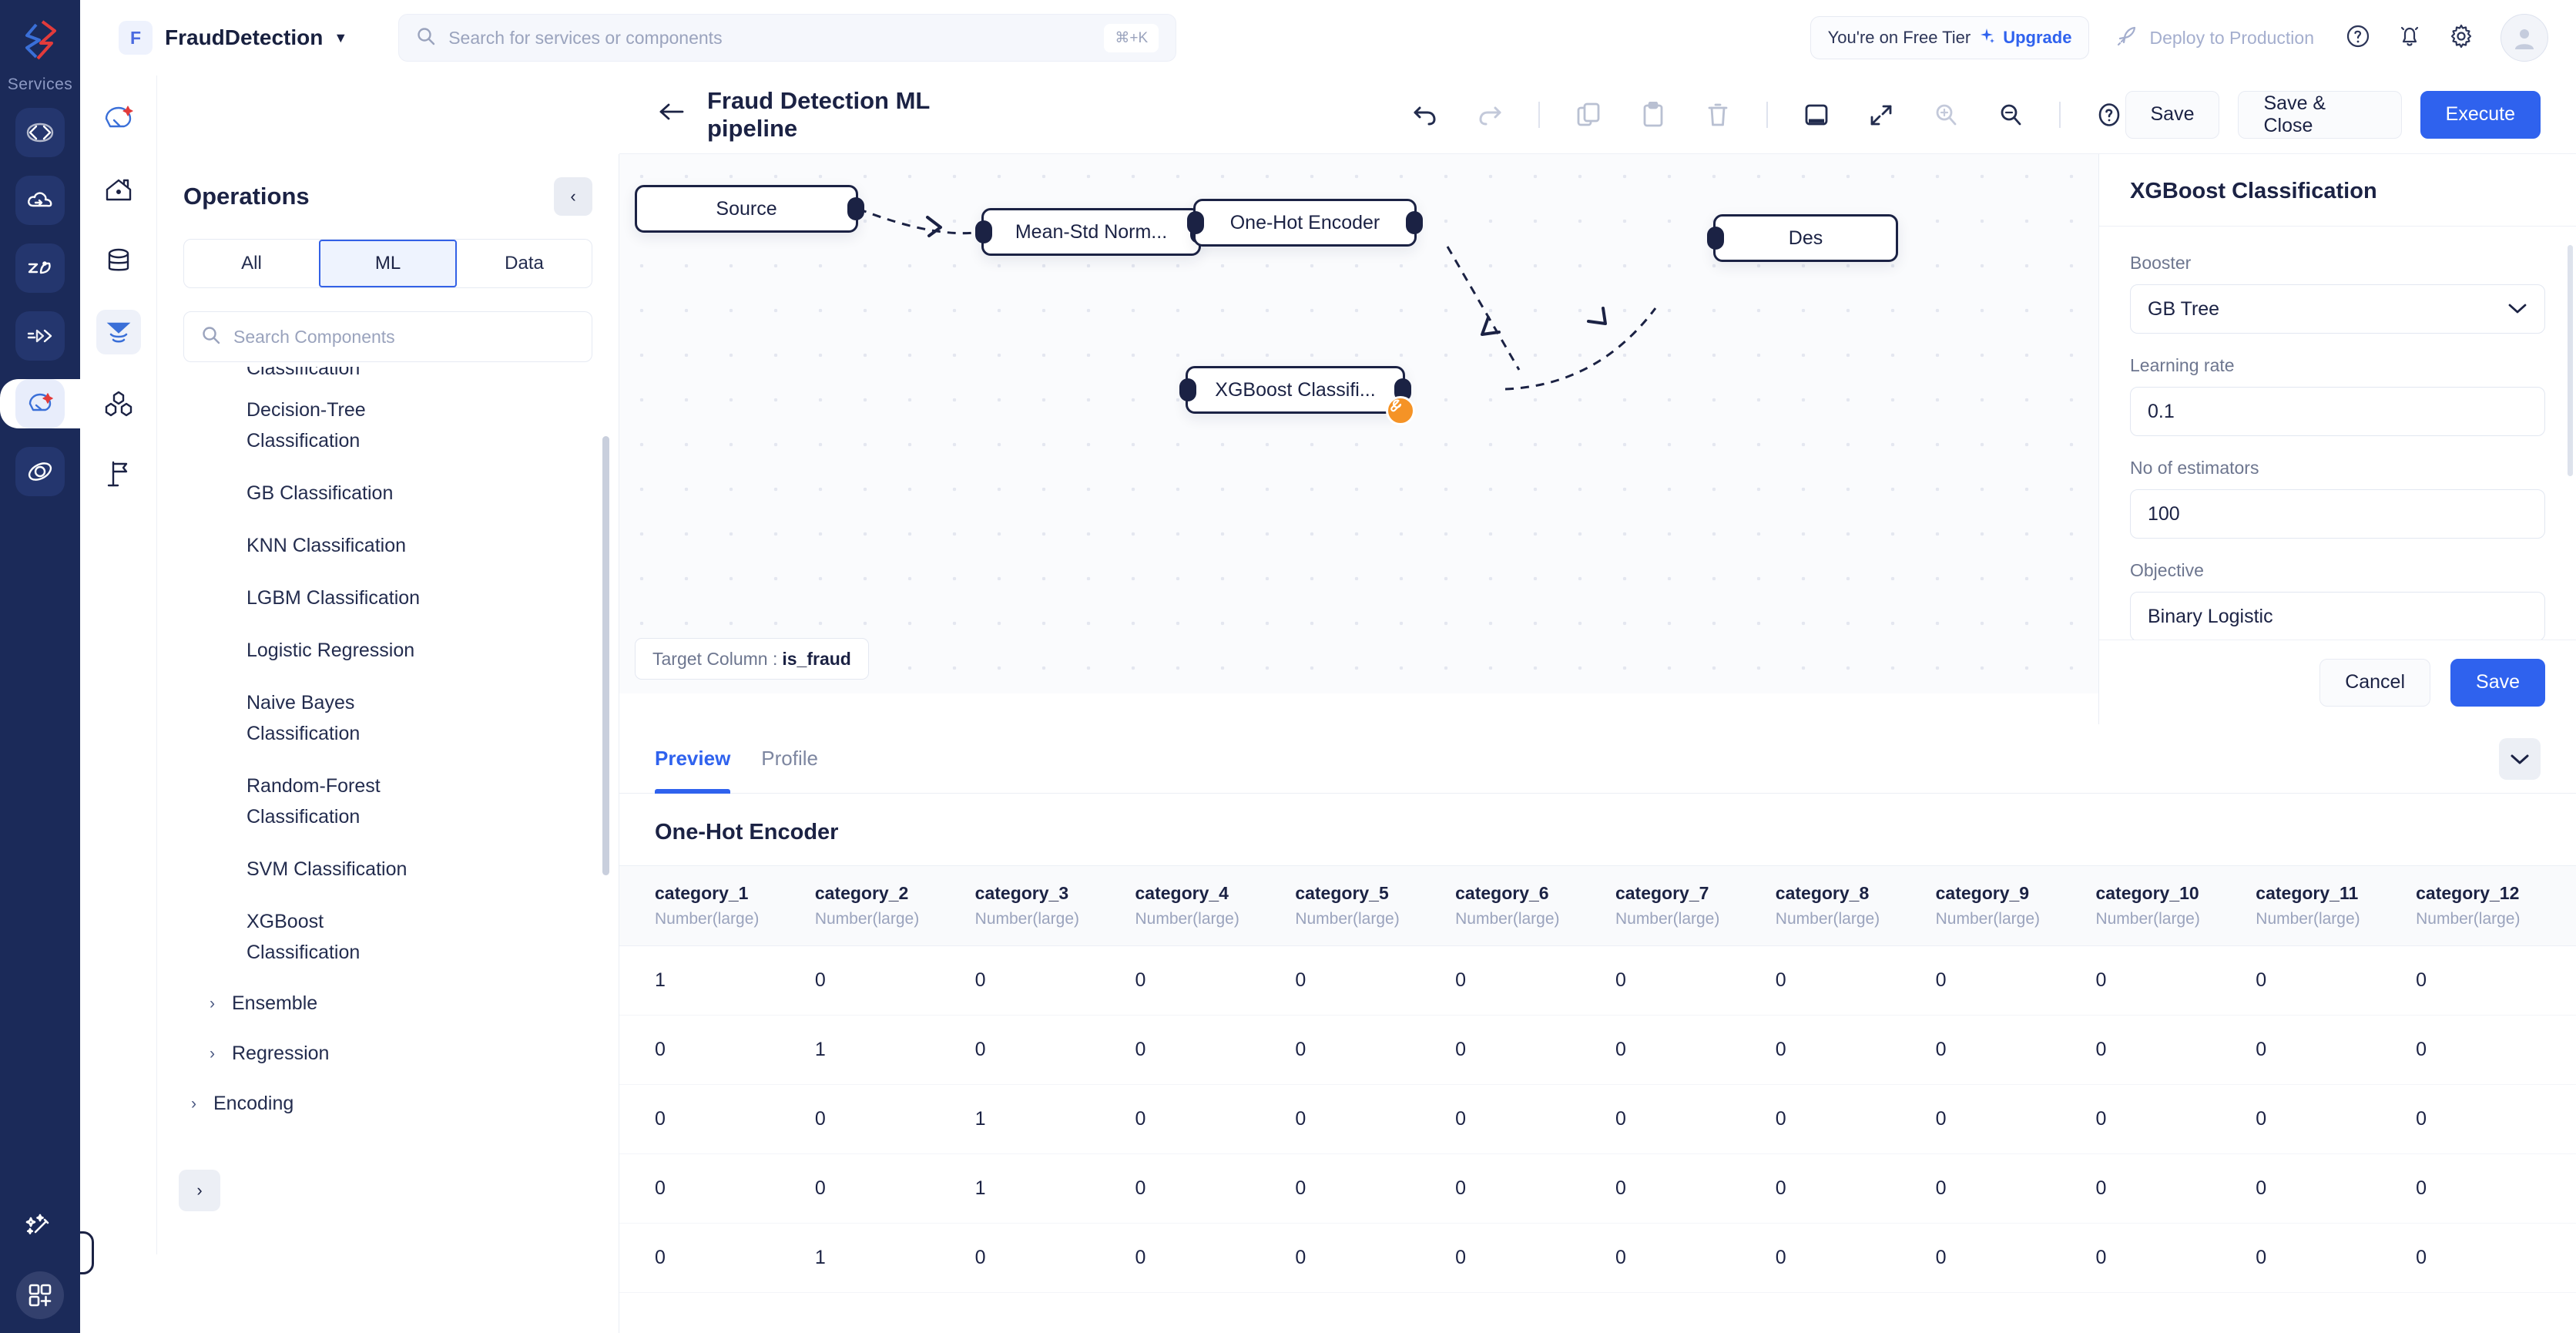 This screenshot has height=1333, width=2576. Describe the element at coordinates (1816, 115) in the screenshot. I see `fit-view-button` at that location.